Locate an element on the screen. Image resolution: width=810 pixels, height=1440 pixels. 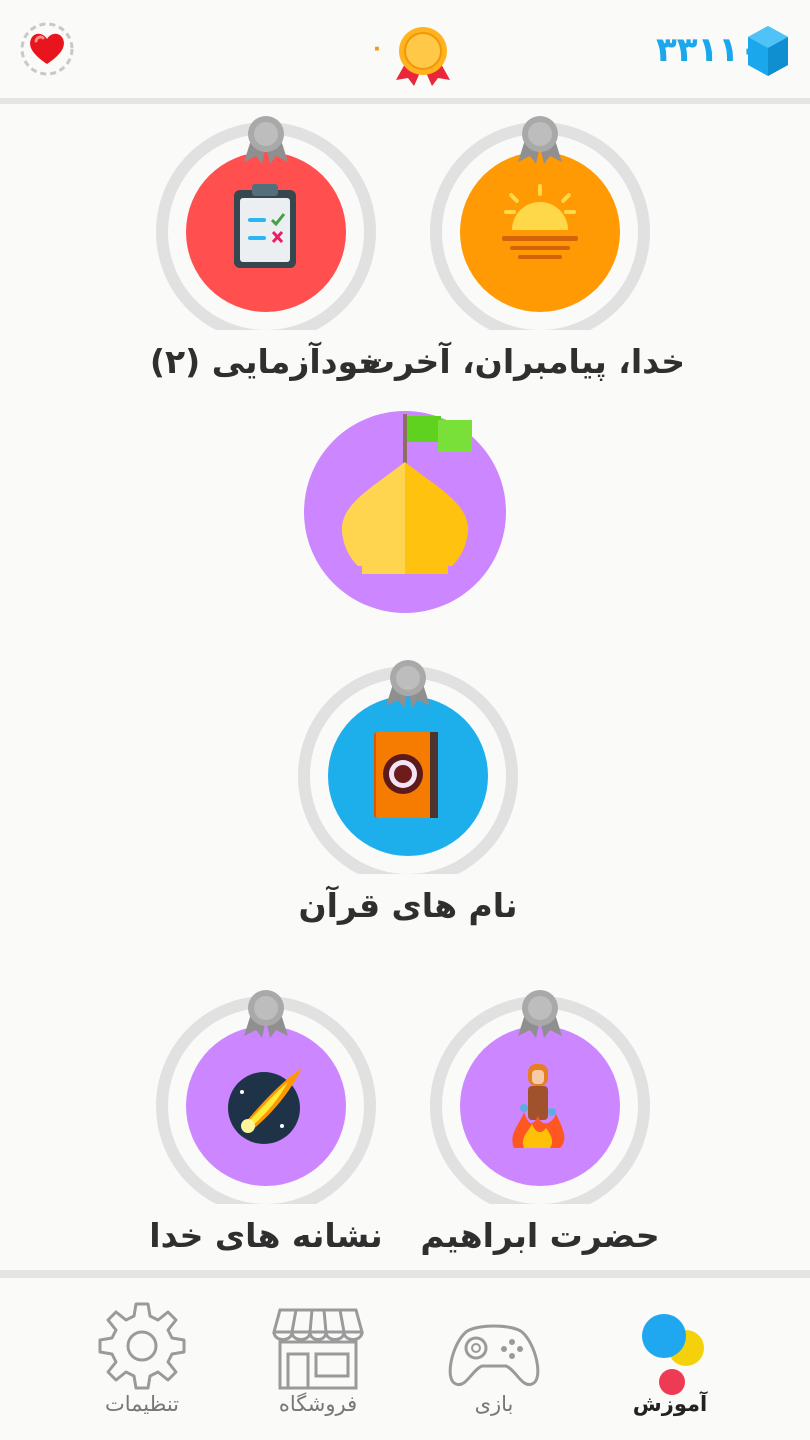
skill-label: نام های قرآن is located at coordinates (408, 905).